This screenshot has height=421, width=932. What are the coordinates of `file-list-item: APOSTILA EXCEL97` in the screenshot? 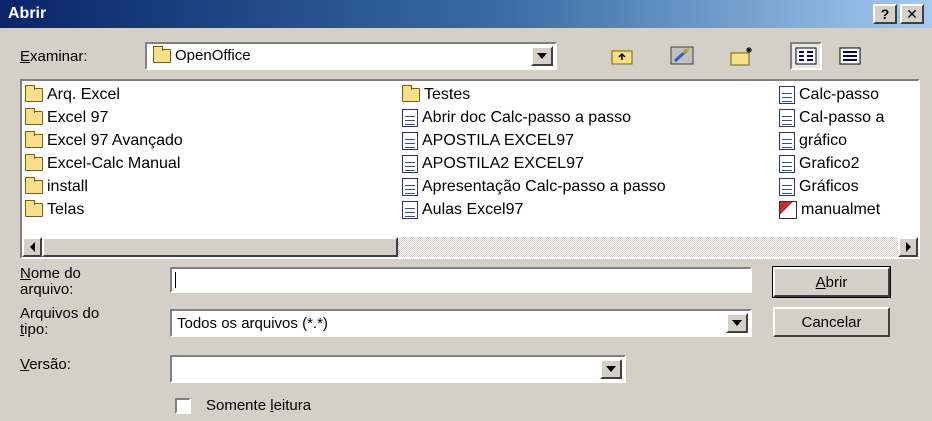 It's located at (534, 140).